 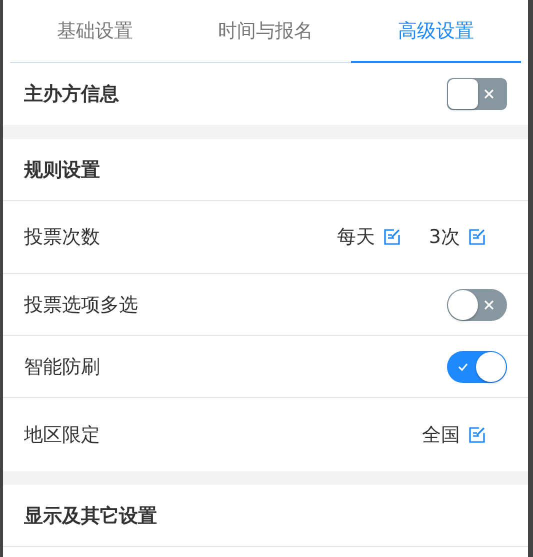 What do you see at coordinates (62, 435) in the screenshot?
I see `row-label: 地区限定` at bounding box center [62, 435].